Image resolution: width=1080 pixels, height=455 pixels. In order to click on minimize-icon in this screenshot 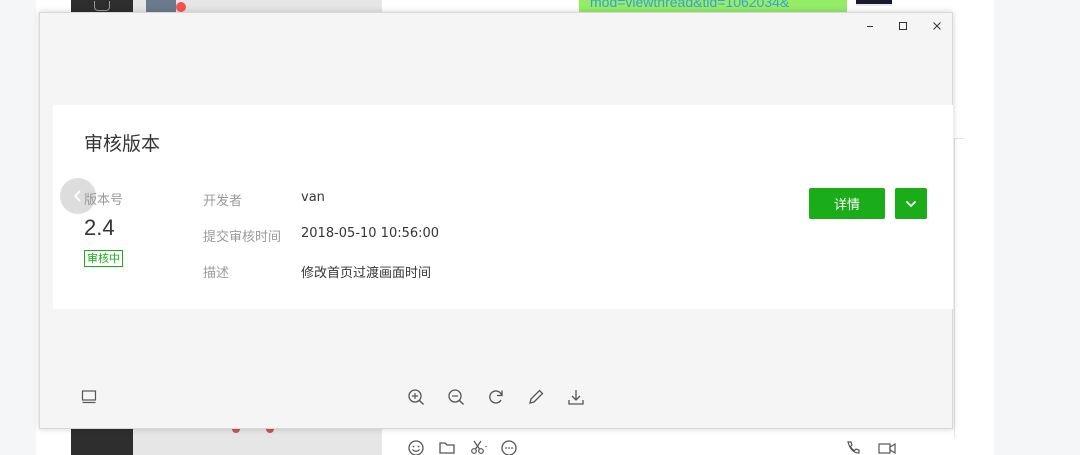, I will do `click(870, 26)`.